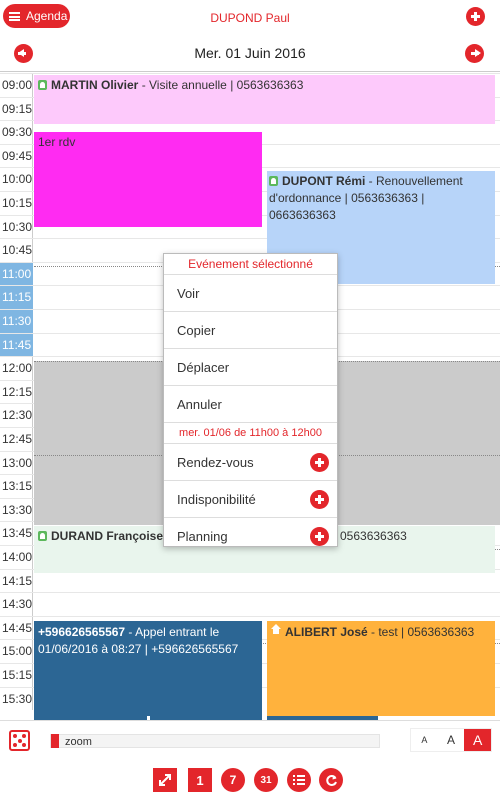 This screenshot has height=800, width=500. Describe the element at coordinates (57, 142) in the screenshot. I see `event-detail: 1er rdv` at that location.